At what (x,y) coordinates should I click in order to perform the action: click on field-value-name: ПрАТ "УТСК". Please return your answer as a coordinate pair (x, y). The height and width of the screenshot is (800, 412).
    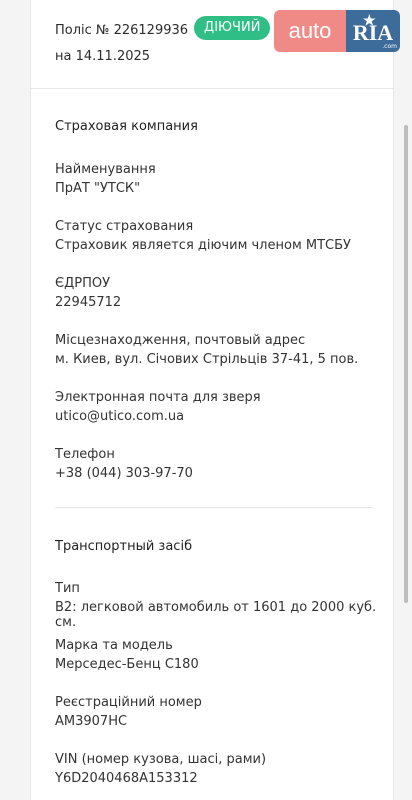
    Looking at the image, I should click on (98, 188).